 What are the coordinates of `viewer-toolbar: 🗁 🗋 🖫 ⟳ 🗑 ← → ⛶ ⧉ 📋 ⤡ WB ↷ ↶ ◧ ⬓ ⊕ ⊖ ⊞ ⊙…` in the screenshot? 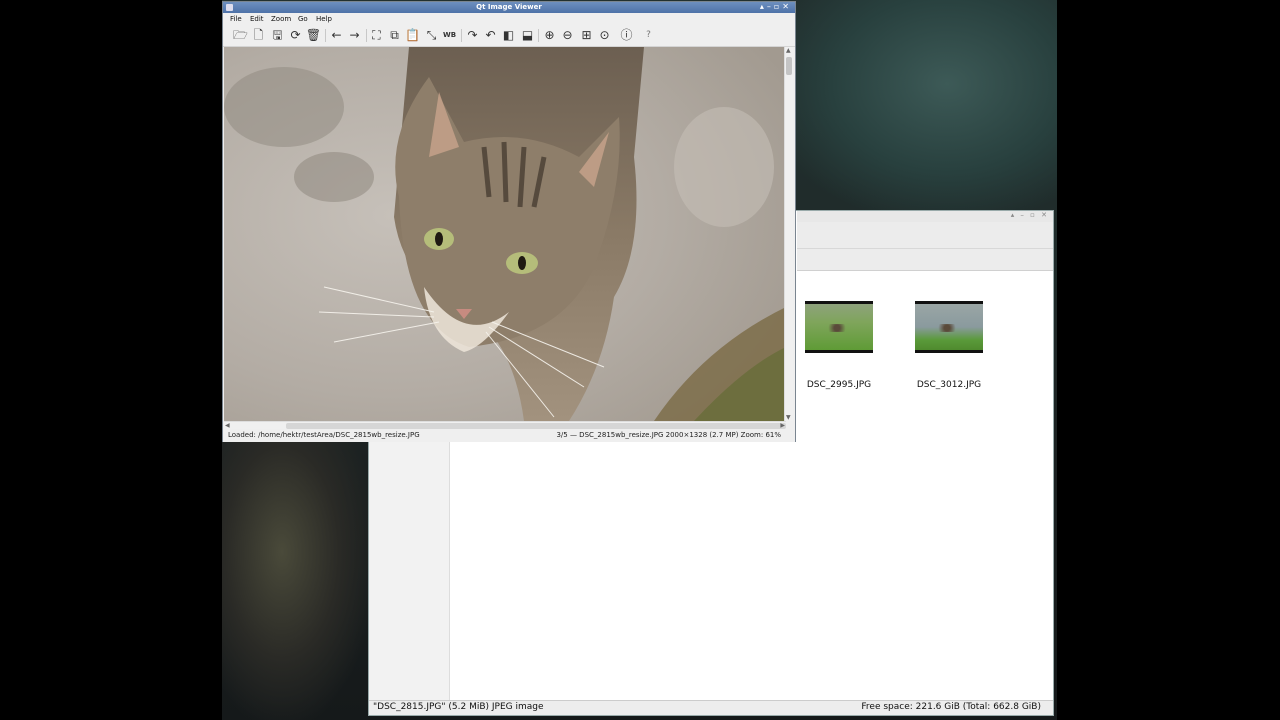 It's located at (509, 36).